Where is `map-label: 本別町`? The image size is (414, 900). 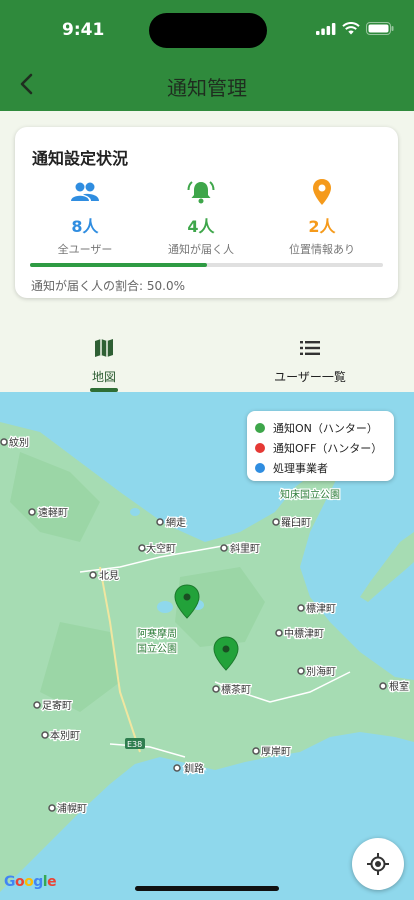 map-label: 本別町 is located at coordinates (65, 735).